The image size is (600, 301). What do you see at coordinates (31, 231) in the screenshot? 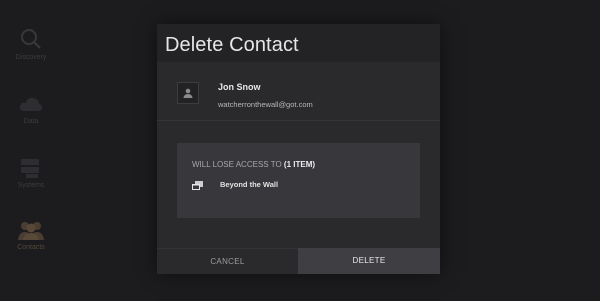
I see `people-icon` at bounding box center [31, 231].